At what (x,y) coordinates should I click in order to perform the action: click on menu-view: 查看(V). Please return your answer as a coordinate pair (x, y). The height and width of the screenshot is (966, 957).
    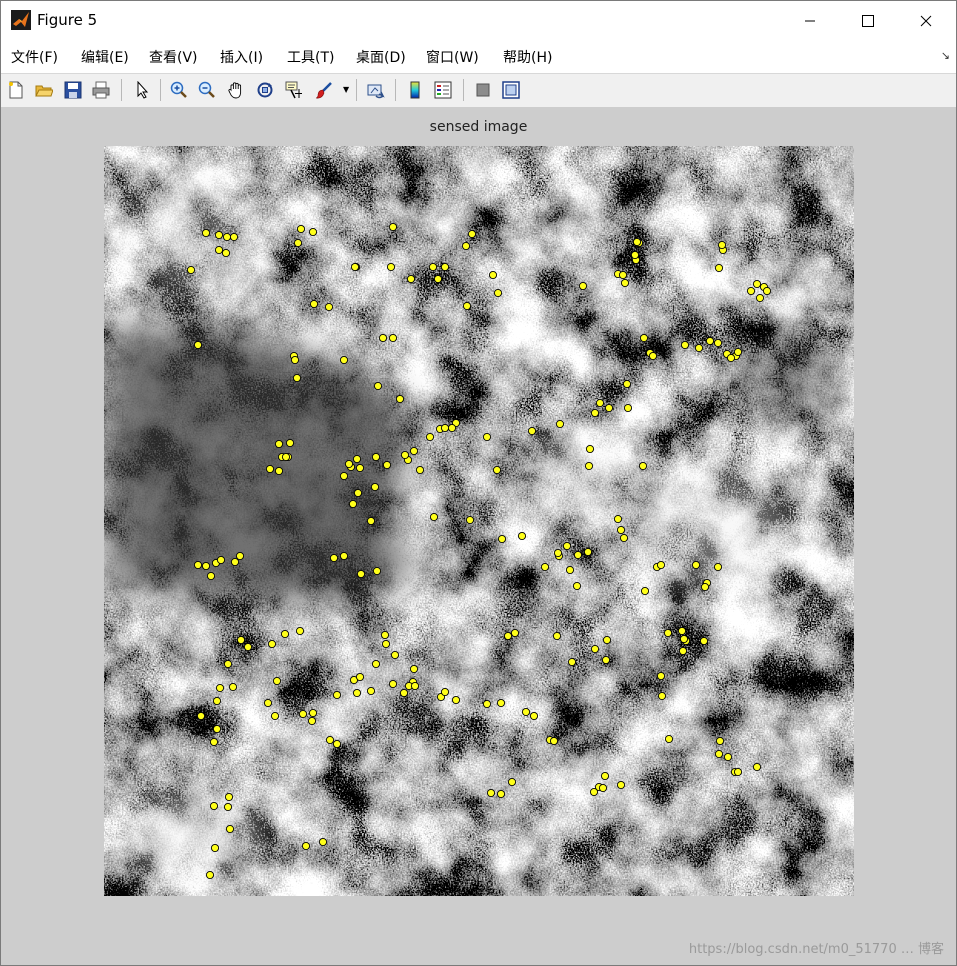
    Looking at the image, I should click on (173, 57).